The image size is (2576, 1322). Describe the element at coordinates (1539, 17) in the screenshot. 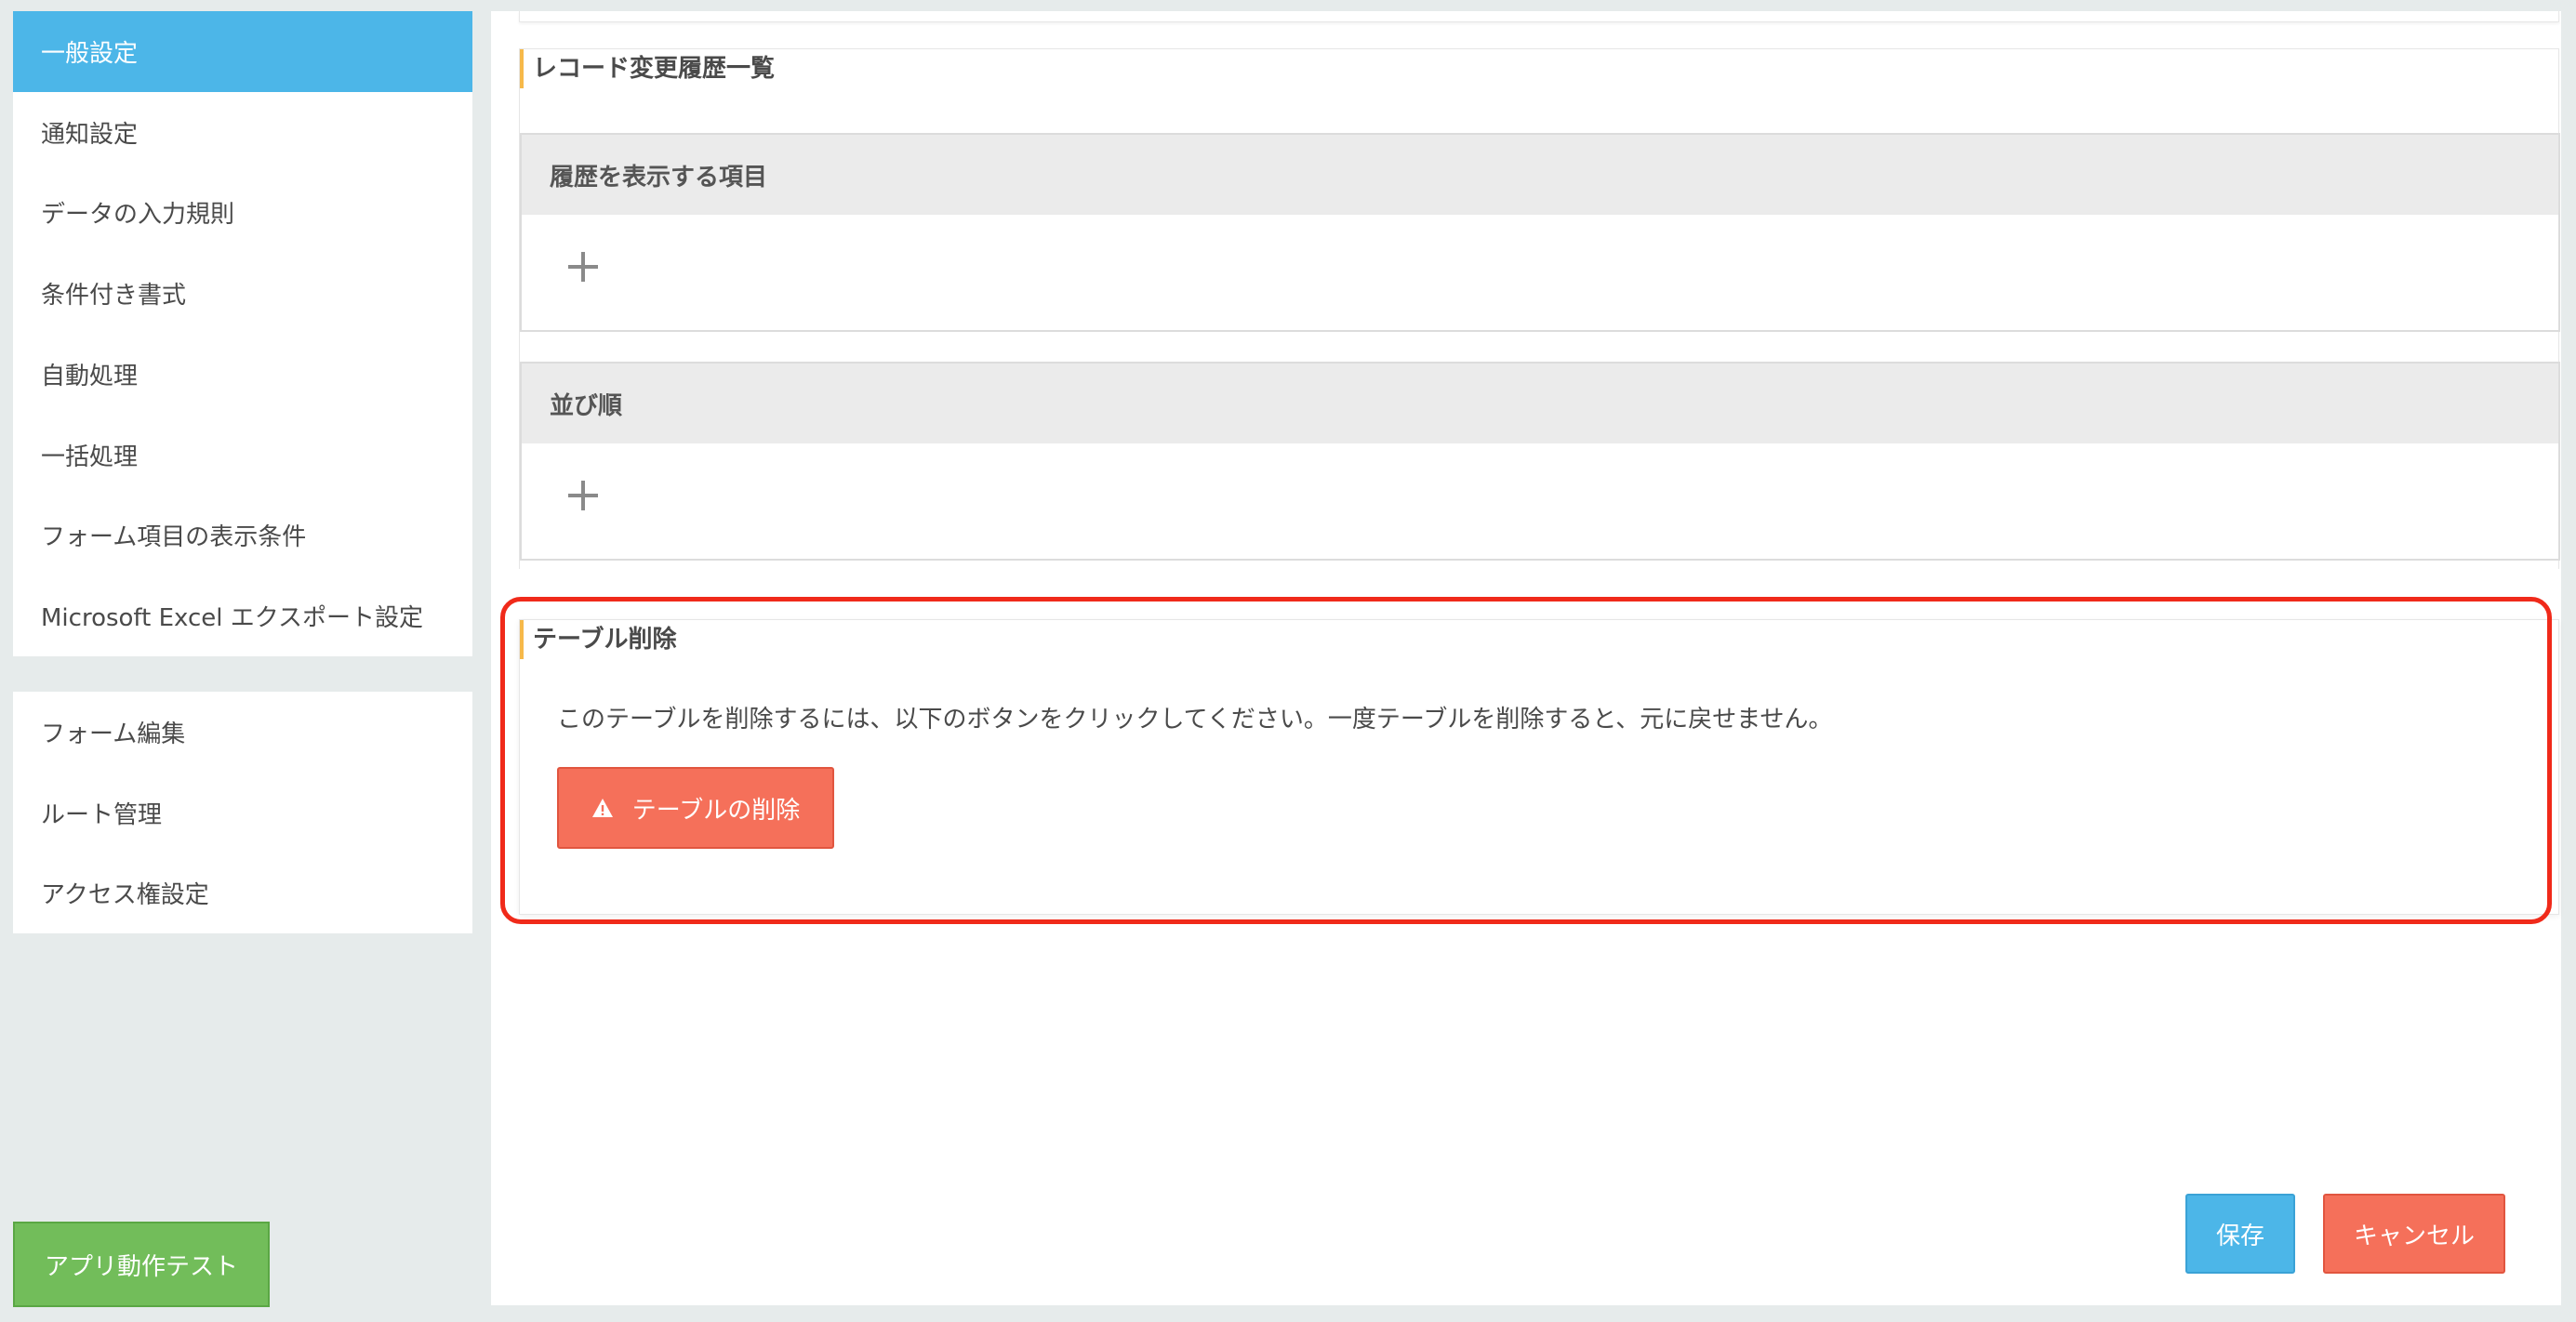

I see `previous-section-edge` at that location.